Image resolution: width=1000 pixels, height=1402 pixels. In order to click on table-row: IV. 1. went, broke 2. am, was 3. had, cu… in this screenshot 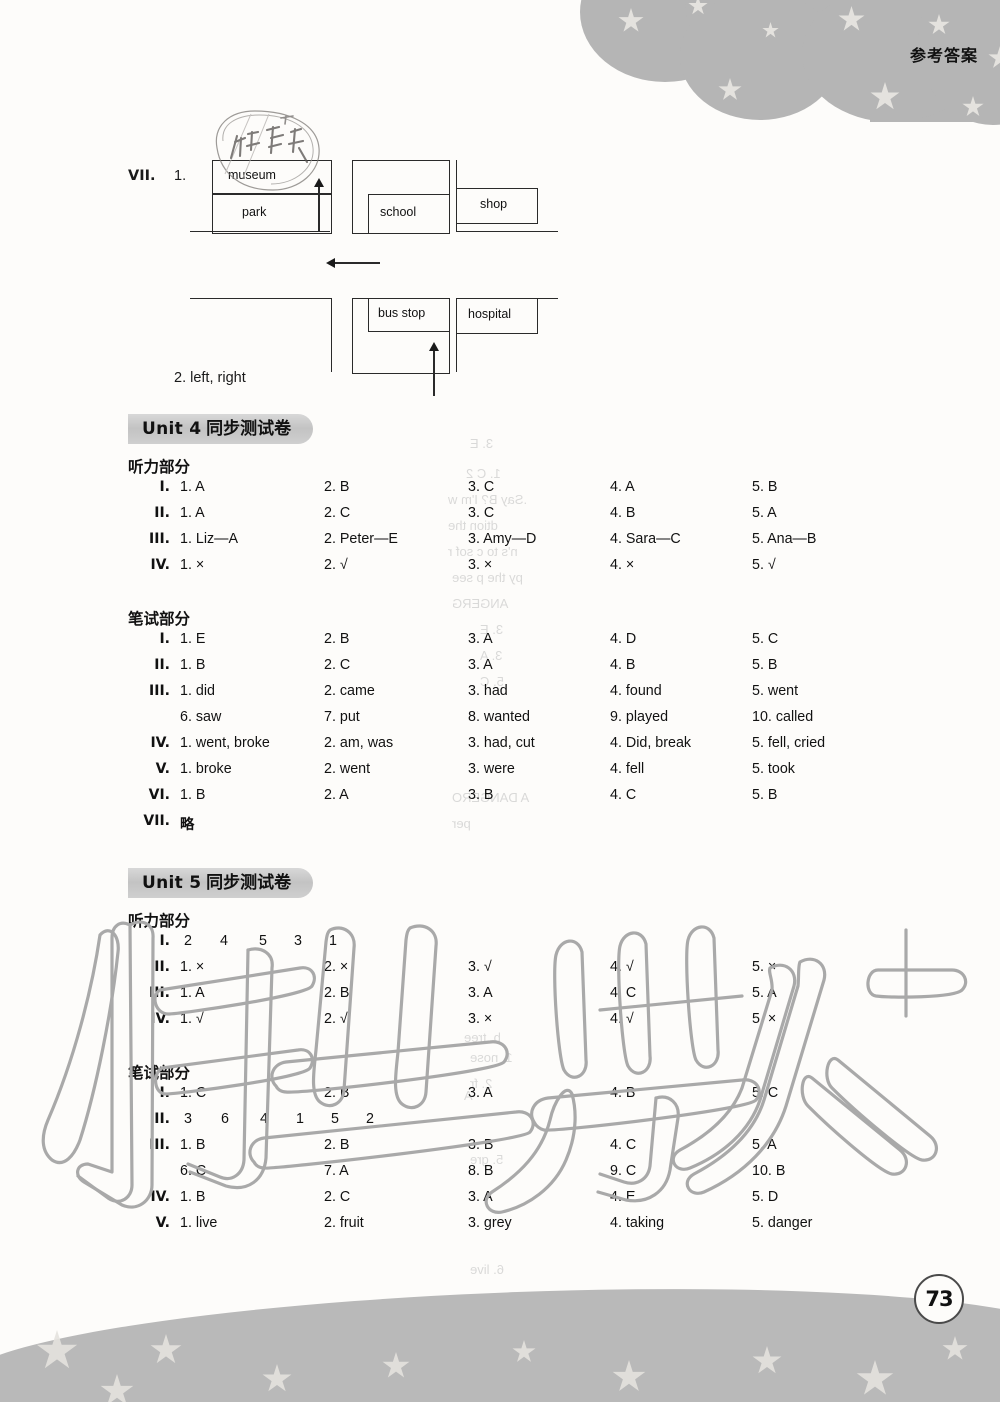, I will do `click(538, 748)`.